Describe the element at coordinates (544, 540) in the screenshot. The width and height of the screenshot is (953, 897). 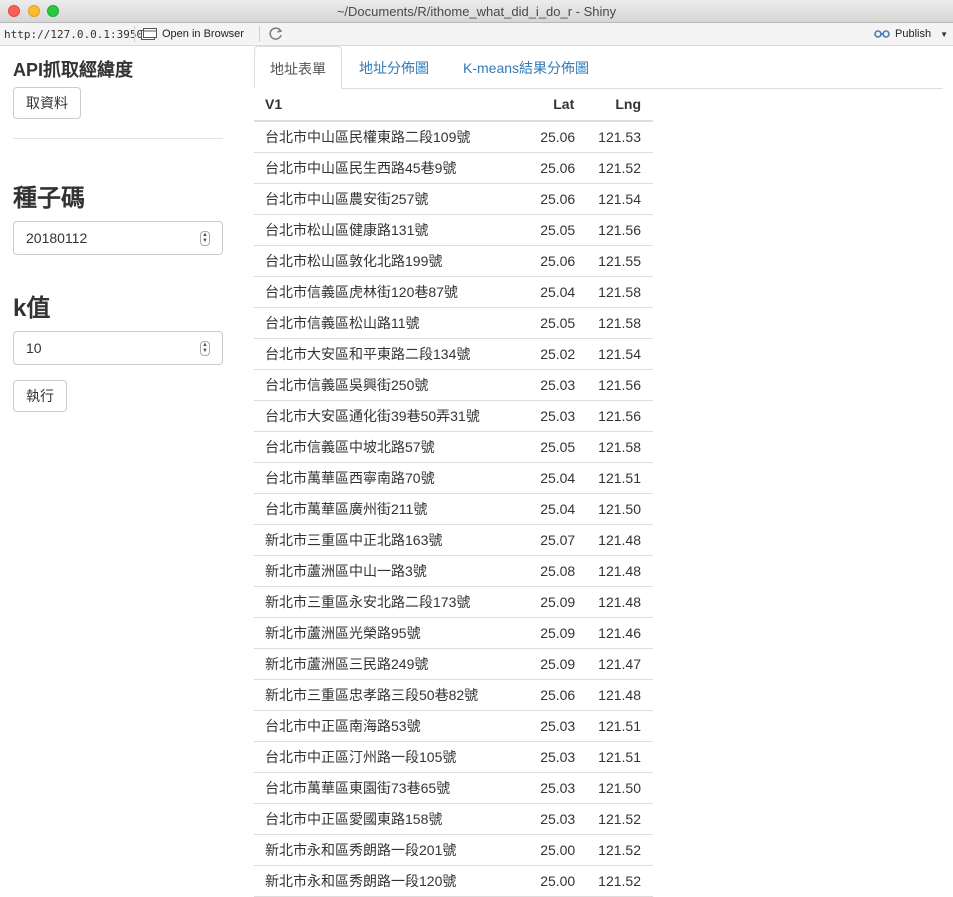
I see `lat-cell: 25.07` at that location.